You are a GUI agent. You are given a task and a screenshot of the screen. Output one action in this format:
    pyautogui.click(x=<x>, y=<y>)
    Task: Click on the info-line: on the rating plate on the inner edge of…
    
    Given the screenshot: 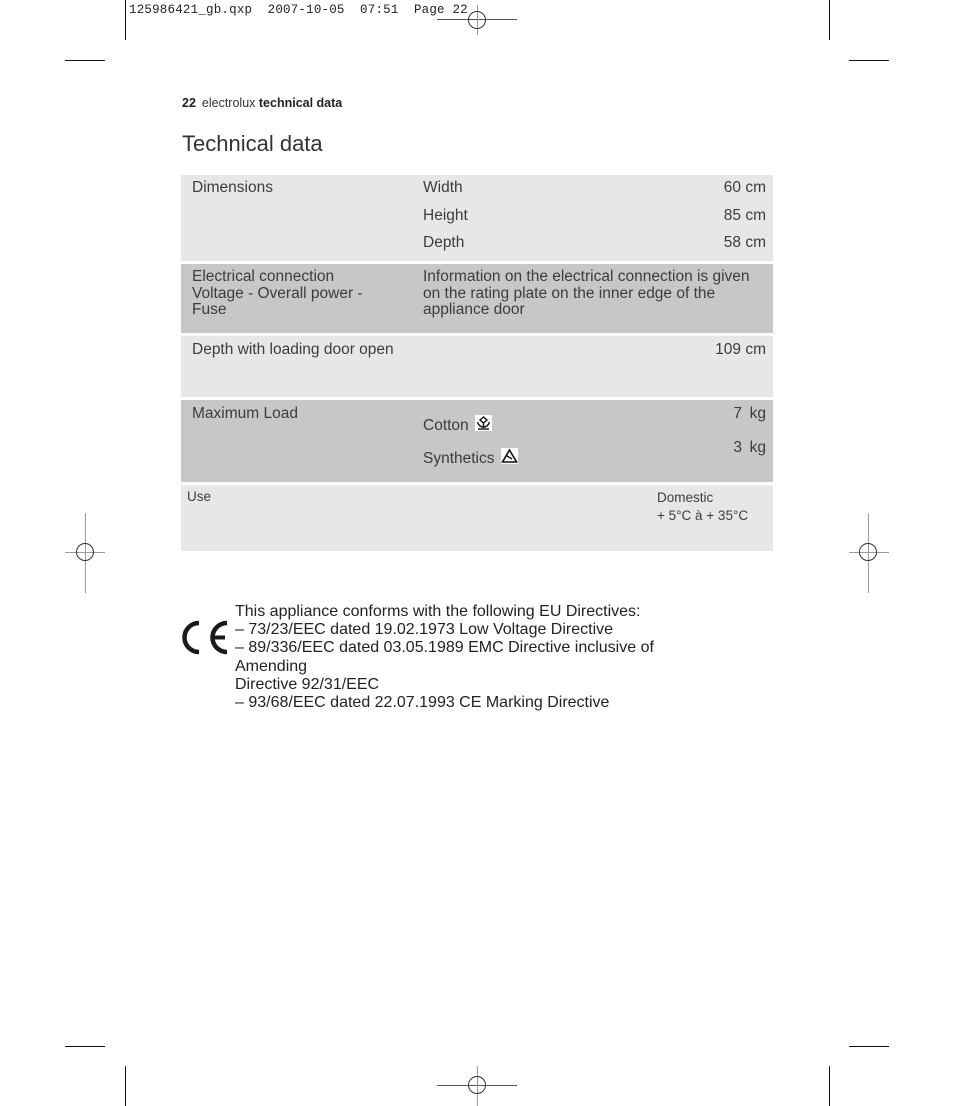 What is the action you would take?
    pyautogui.click(x=569, y=293)
    